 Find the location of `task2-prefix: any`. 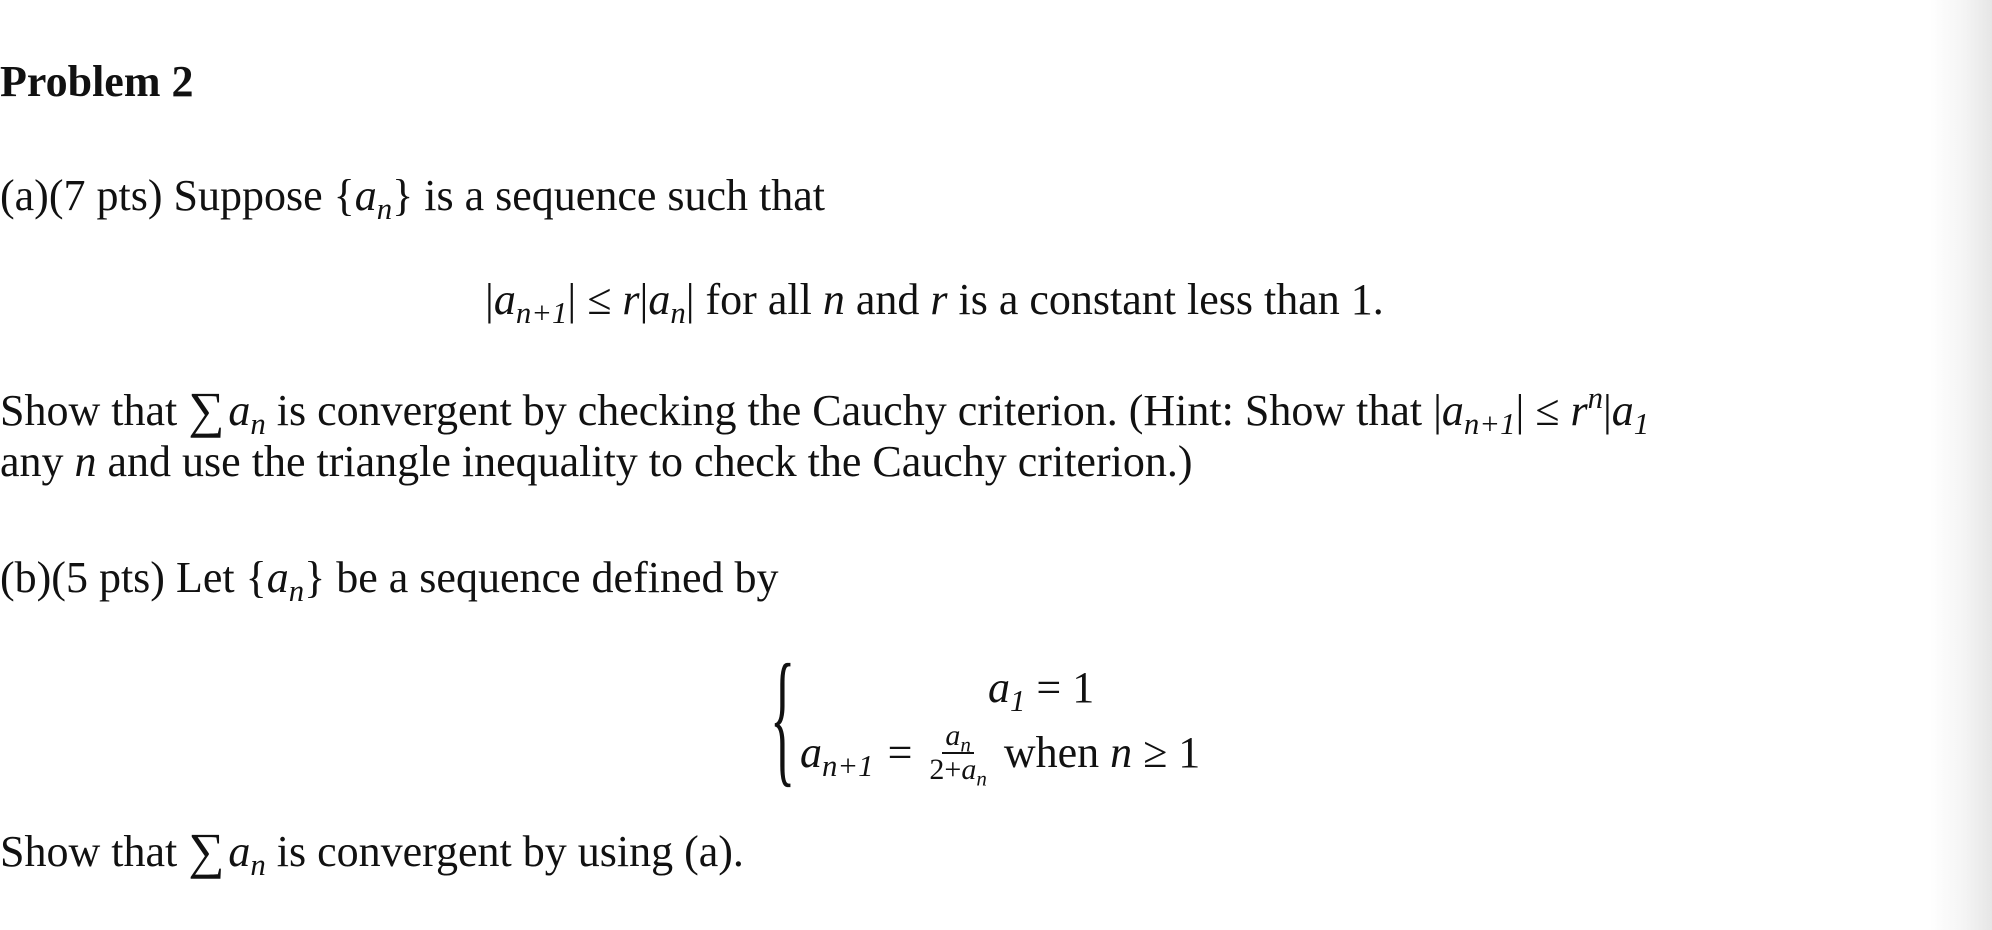

task2-prefix: any is located at coordinates (37, 461).